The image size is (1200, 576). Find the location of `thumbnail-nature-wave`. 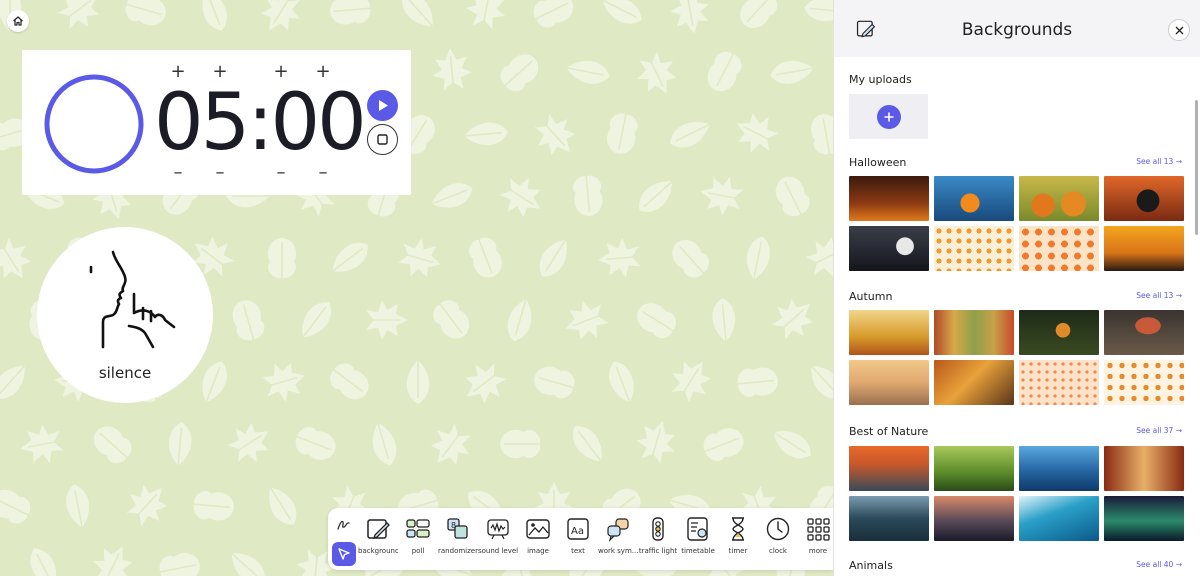

thumbnail-nature-wave is located at coordinates (1059, 518).